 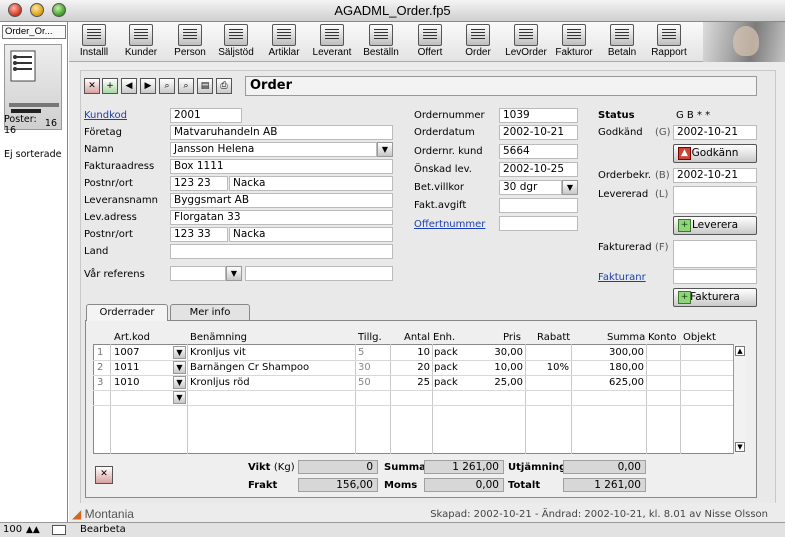 What do you see at coordinates (622, 277) in the screenshot?
I see `fakturanr-link: Fakturanr` at bounding box center [622, 277].